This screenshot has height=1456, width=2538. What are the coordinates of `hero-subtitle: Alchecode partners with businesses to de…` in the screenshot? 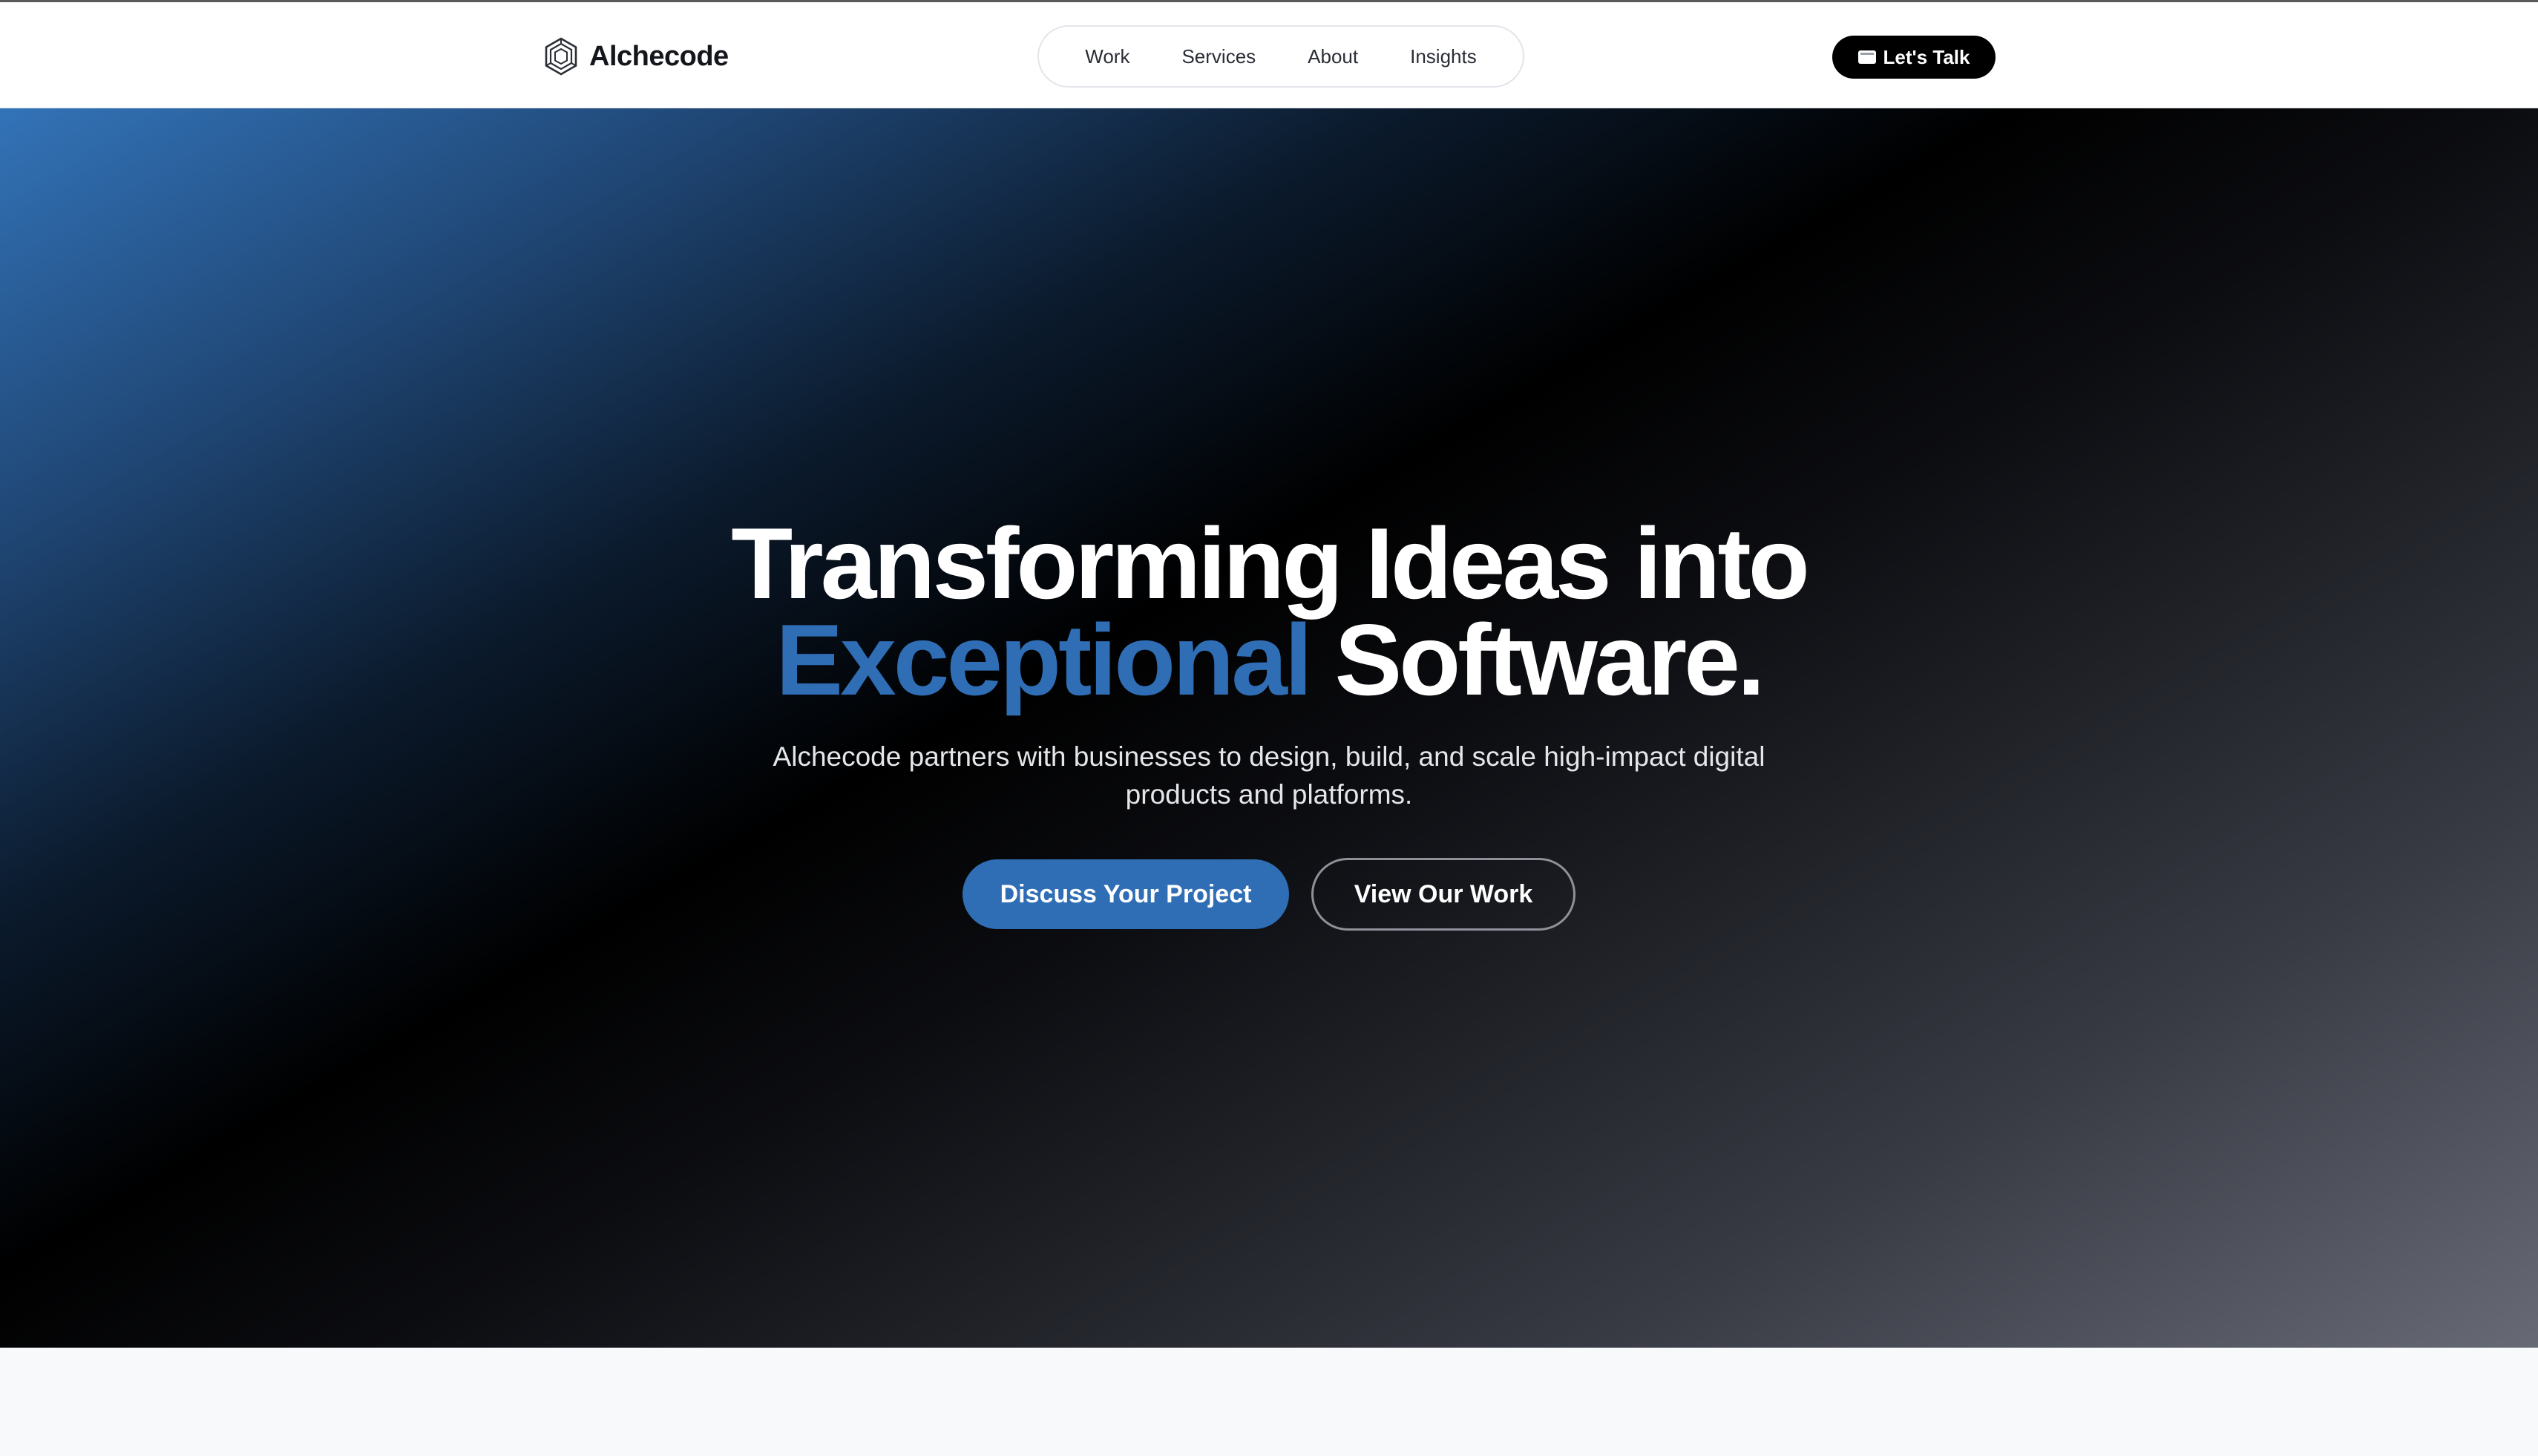 It's located at (1269, 776).